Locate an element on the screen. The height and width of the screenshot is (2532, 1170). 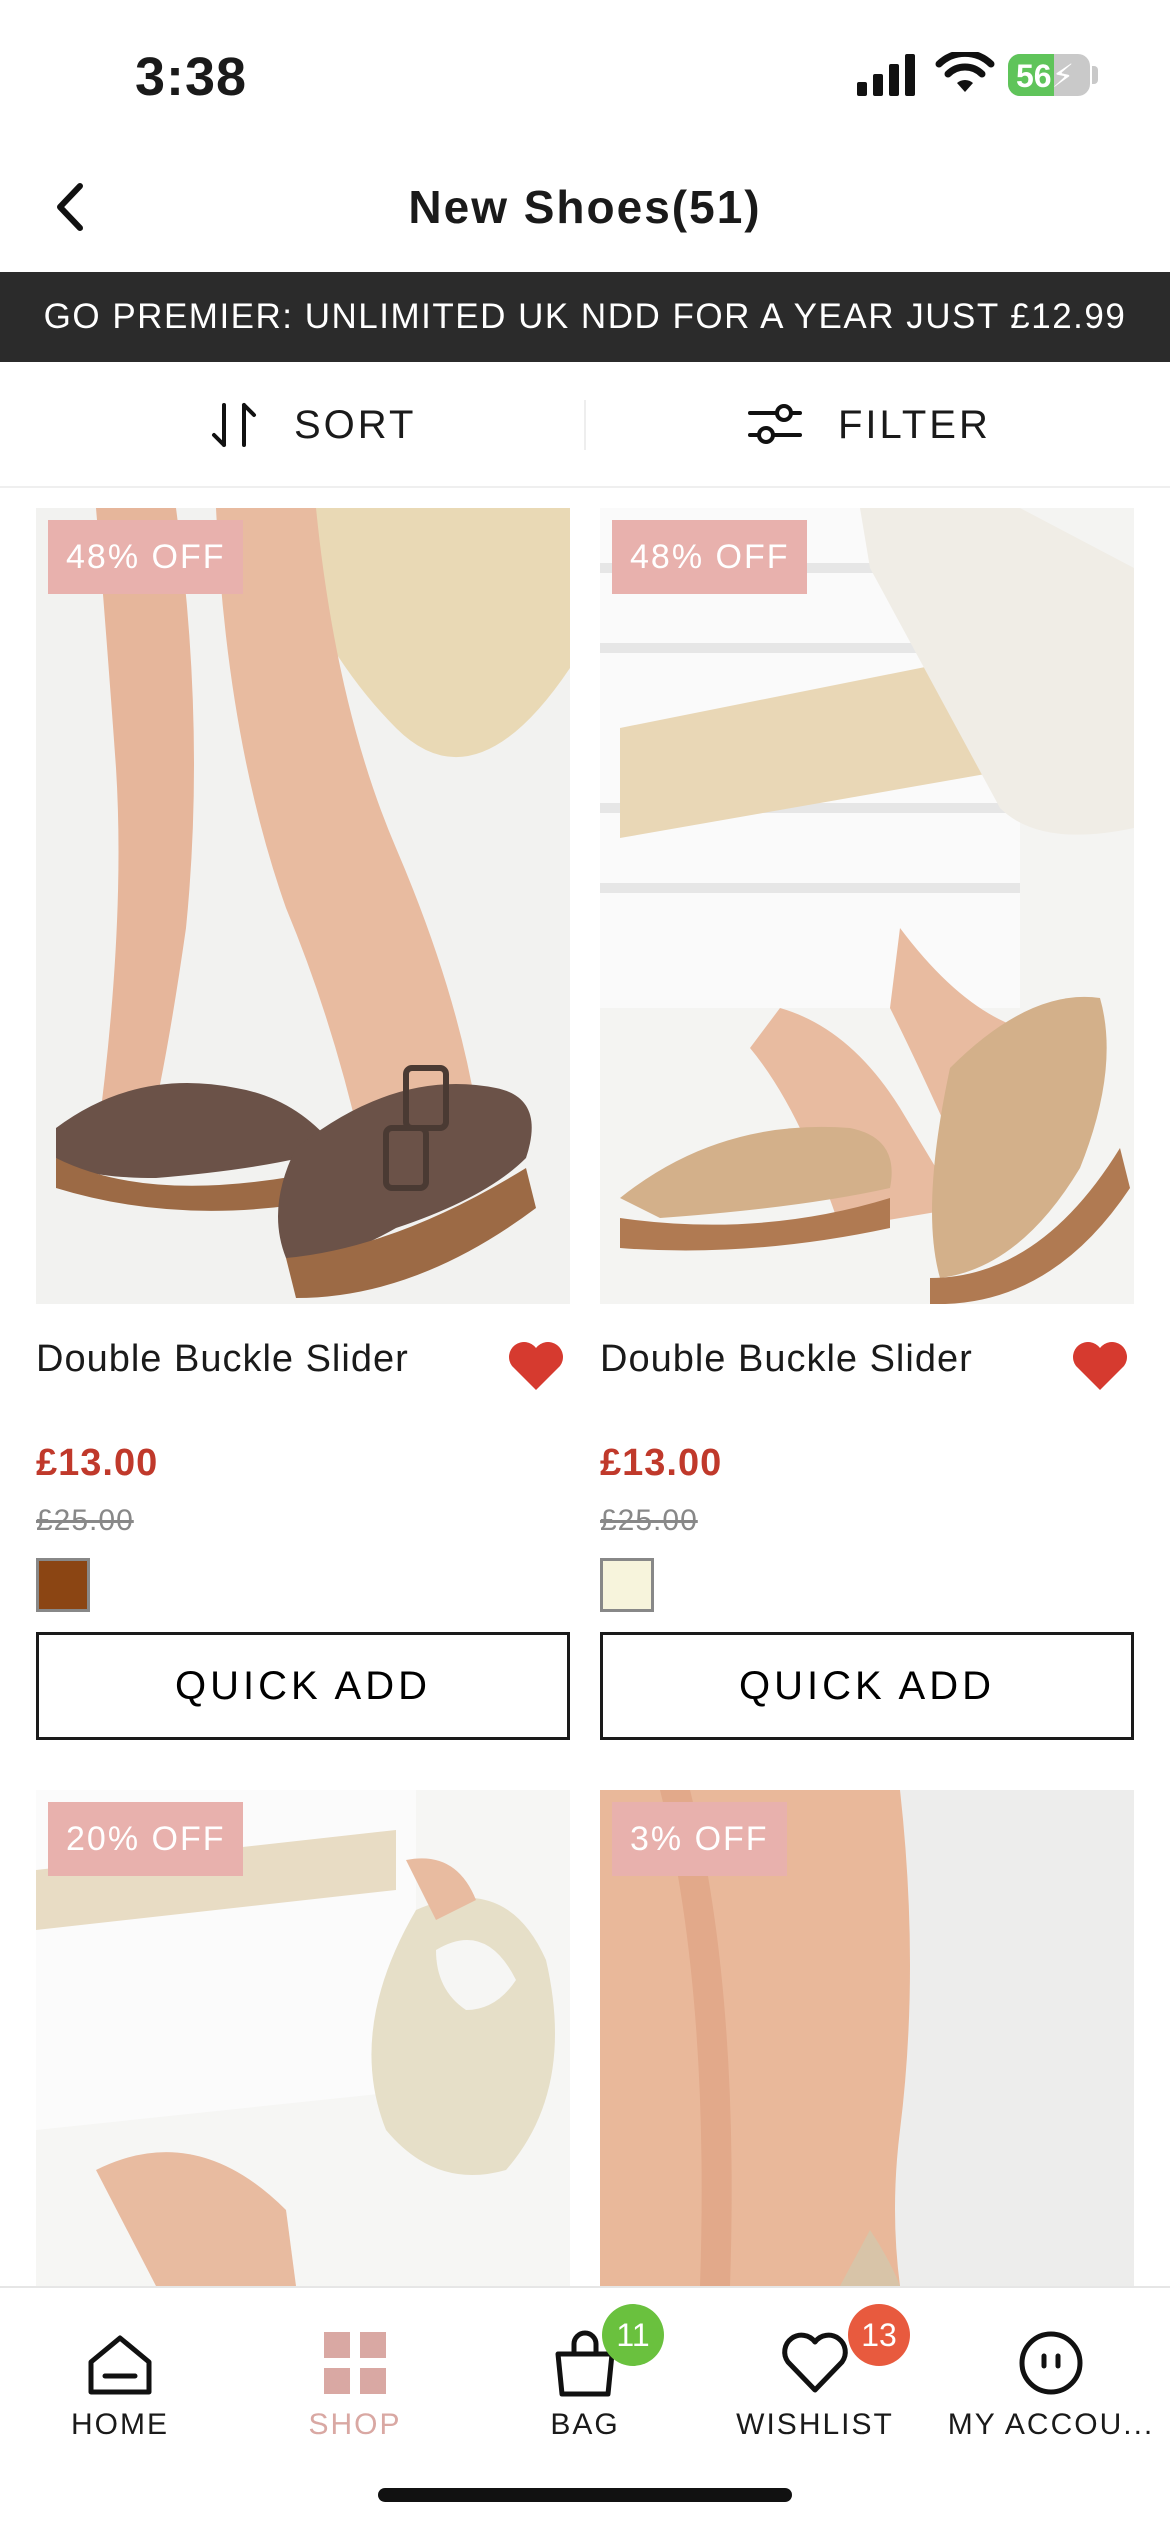
battery-level: 56 is located at coordinates (1033, 76).